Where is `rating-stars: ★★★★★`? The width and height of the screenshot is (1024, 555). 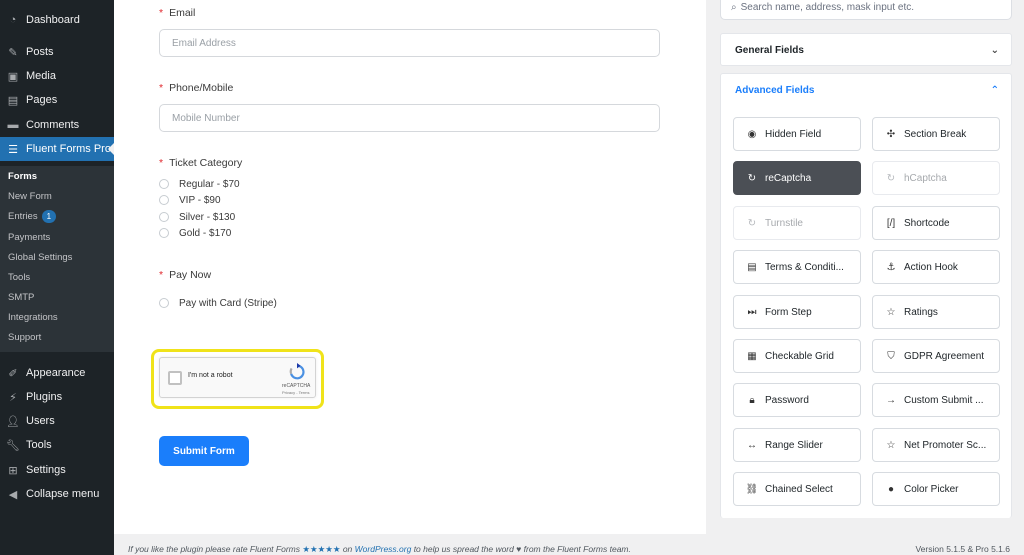 rating-stars: ★★★★★ is located at coordinates (321, 549).